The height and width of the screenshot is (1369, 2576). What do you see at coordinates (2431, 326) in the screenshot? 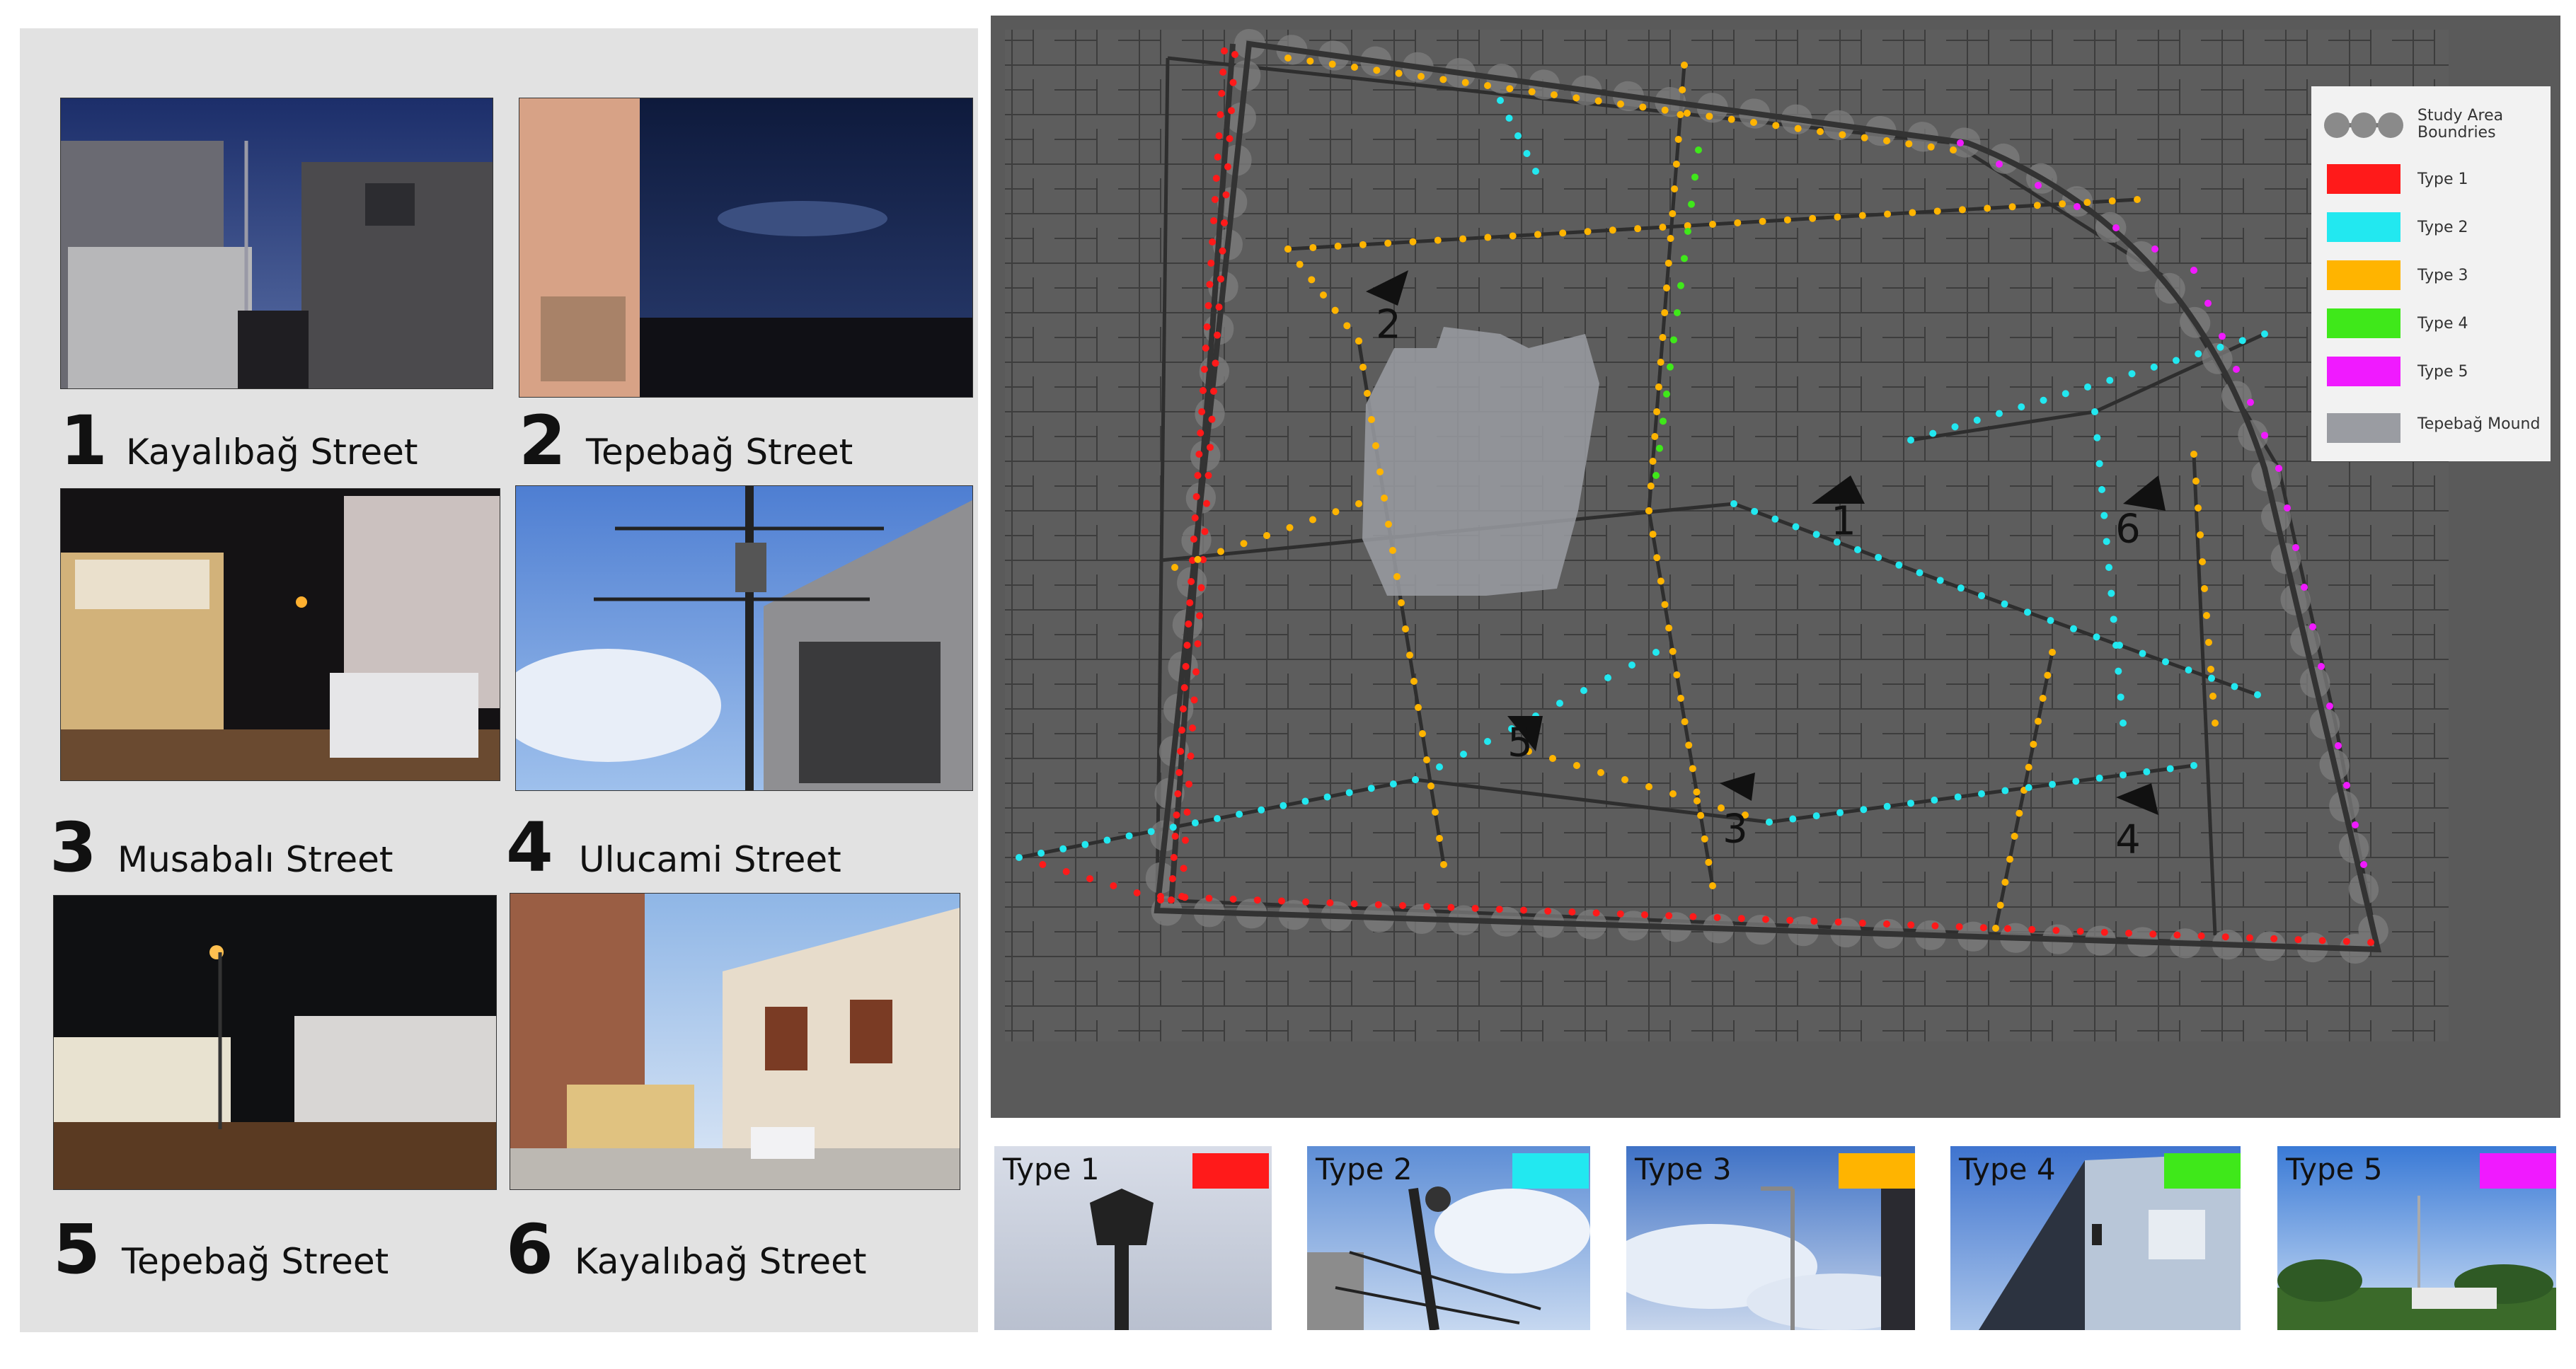
I see `legend-type-4: Type 4` at bounding box center [2431, 326].